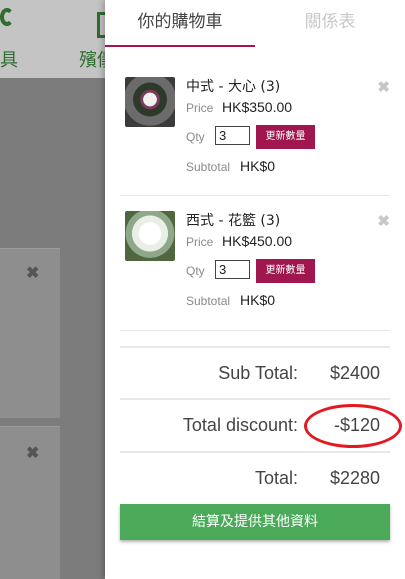  What do you see at coordinates (240, 425) in the screenshot?
I see `discount-label: Total discount:` at bounding box center [240, 425].